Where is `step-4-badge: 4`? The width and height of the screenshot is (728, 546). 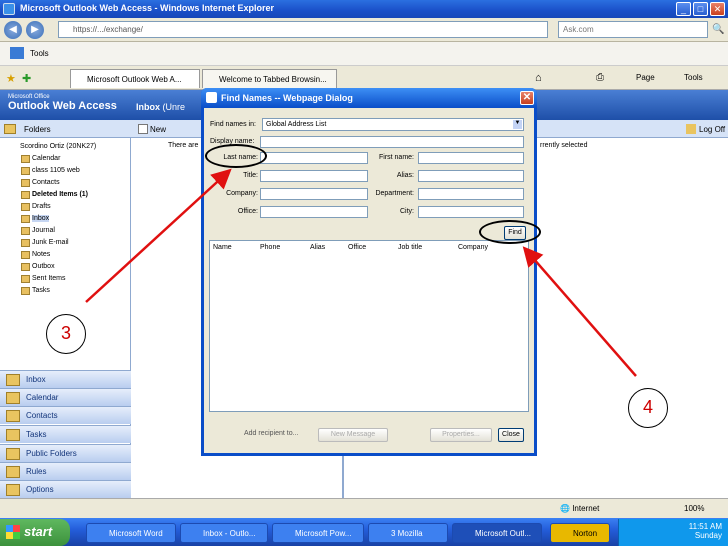
step-4-badge: 4 is located at coordinates (648, 408).